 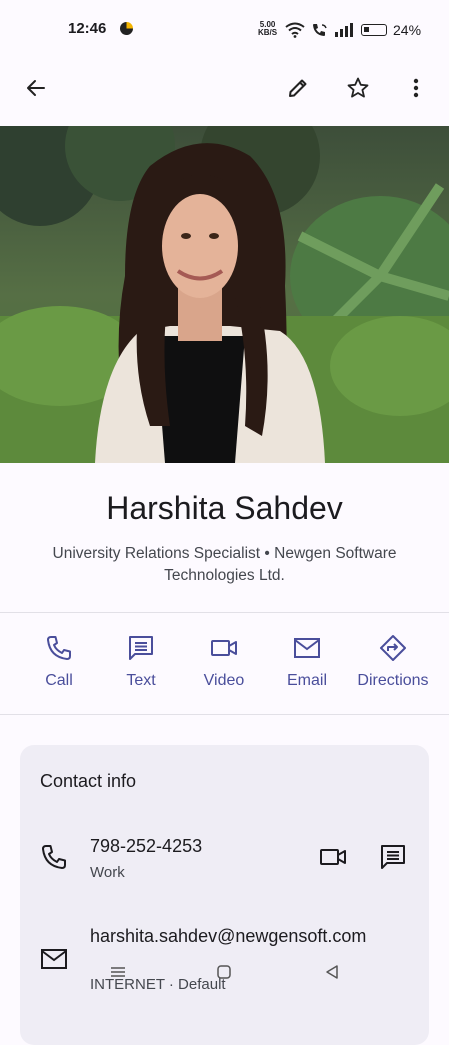 I want to click on more-options-button, so click(x=416, y=88).